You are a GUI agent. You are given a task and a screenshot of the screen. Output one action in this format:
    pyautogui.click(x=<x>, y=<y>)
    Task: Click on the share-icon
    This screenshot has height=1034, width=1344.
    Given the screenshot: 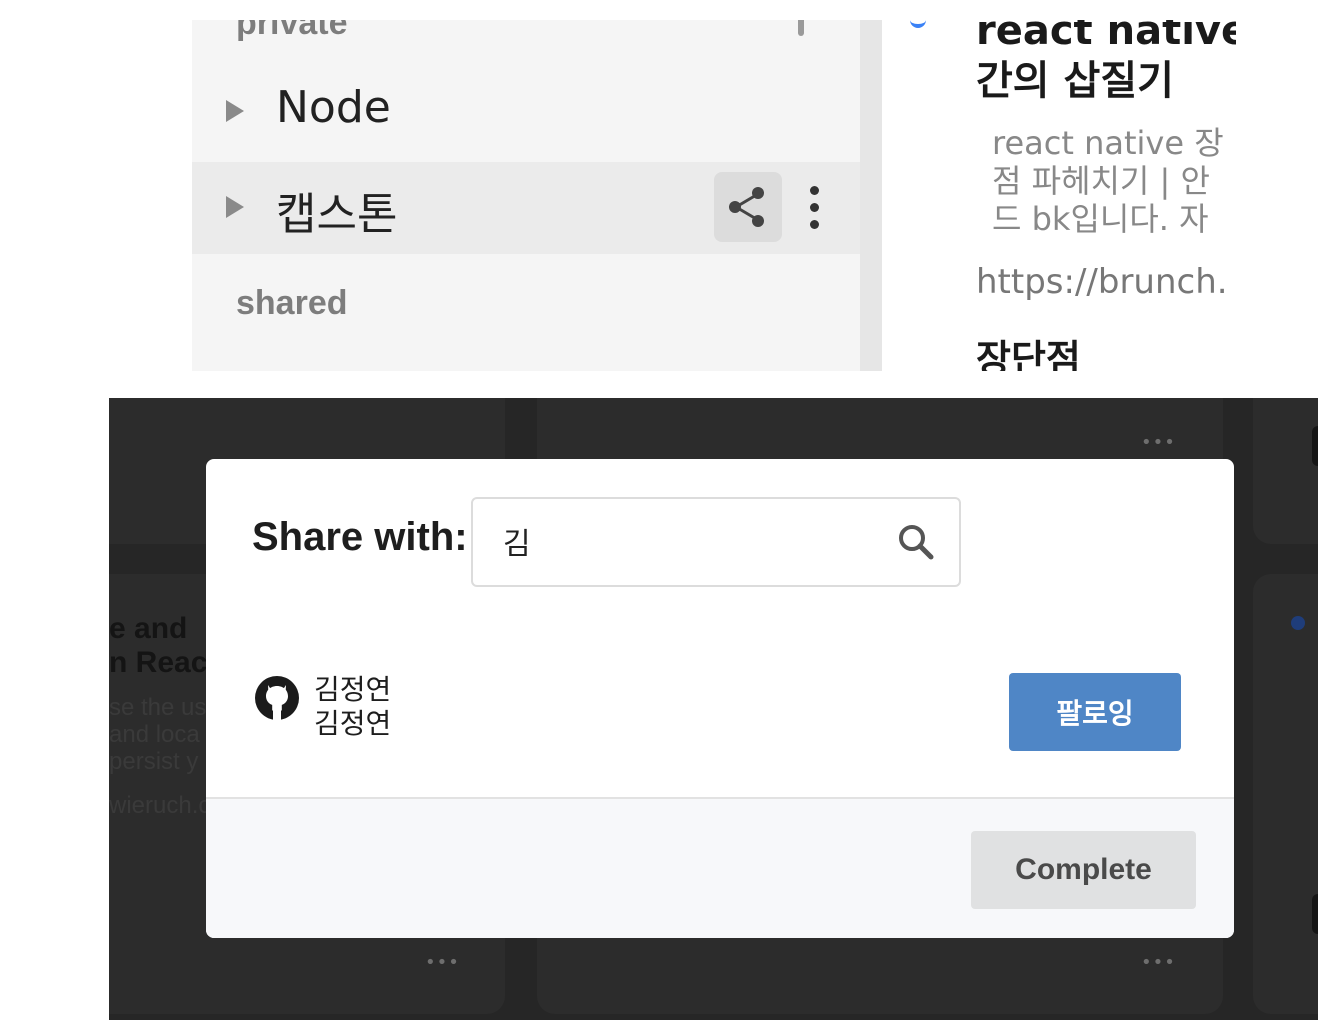 What is the action you would take?
    pyautogui.click(x=746, y=207)
    